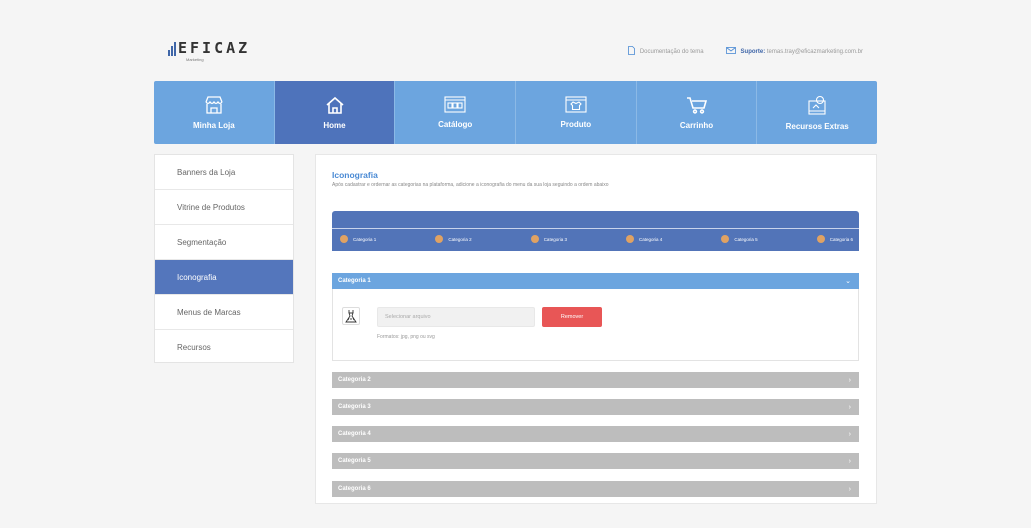 This screenshot has height=528, width=1031. I want to click on accordion-label: Categoria 1, so click(354, 281).